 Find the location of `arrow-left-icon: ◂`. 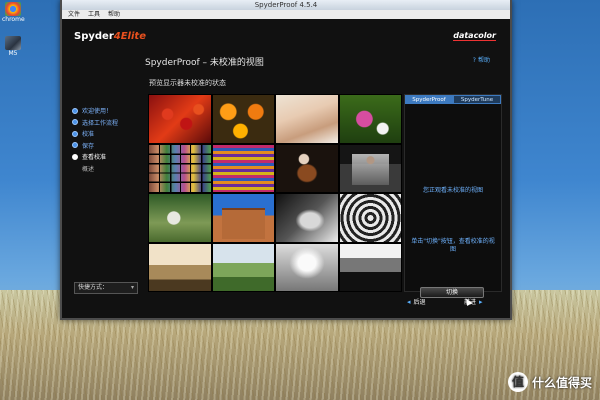

arrow-left-icon: ◂ is located at coordinates (409, 301).